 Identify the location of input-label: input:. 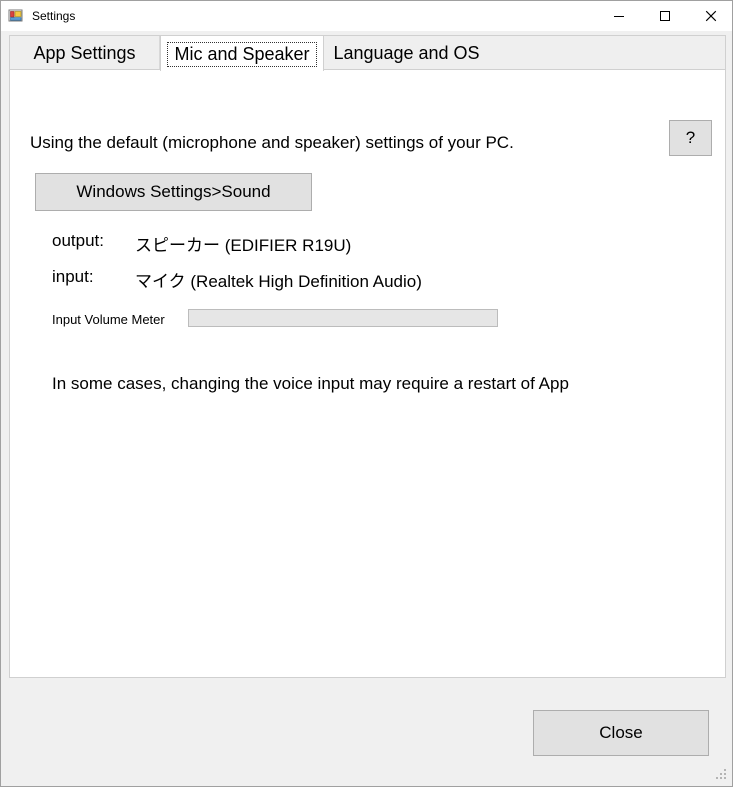
(73, 276).